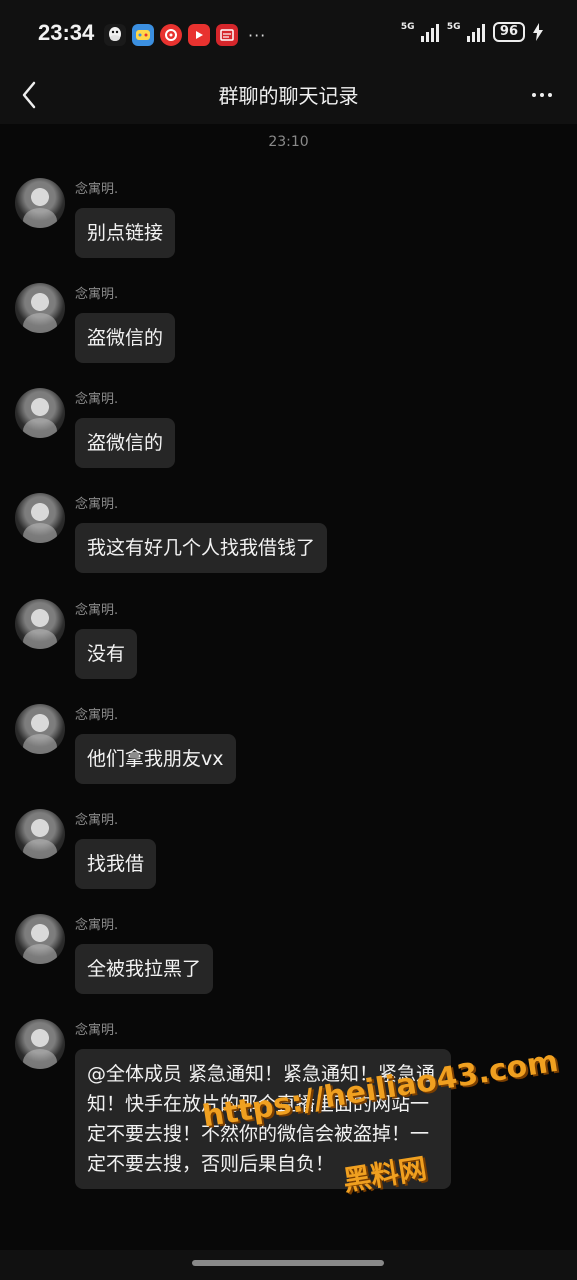  Describe the element at coordinates (534, 95) in the screenshot. I see `more-dots-icon` at that location.